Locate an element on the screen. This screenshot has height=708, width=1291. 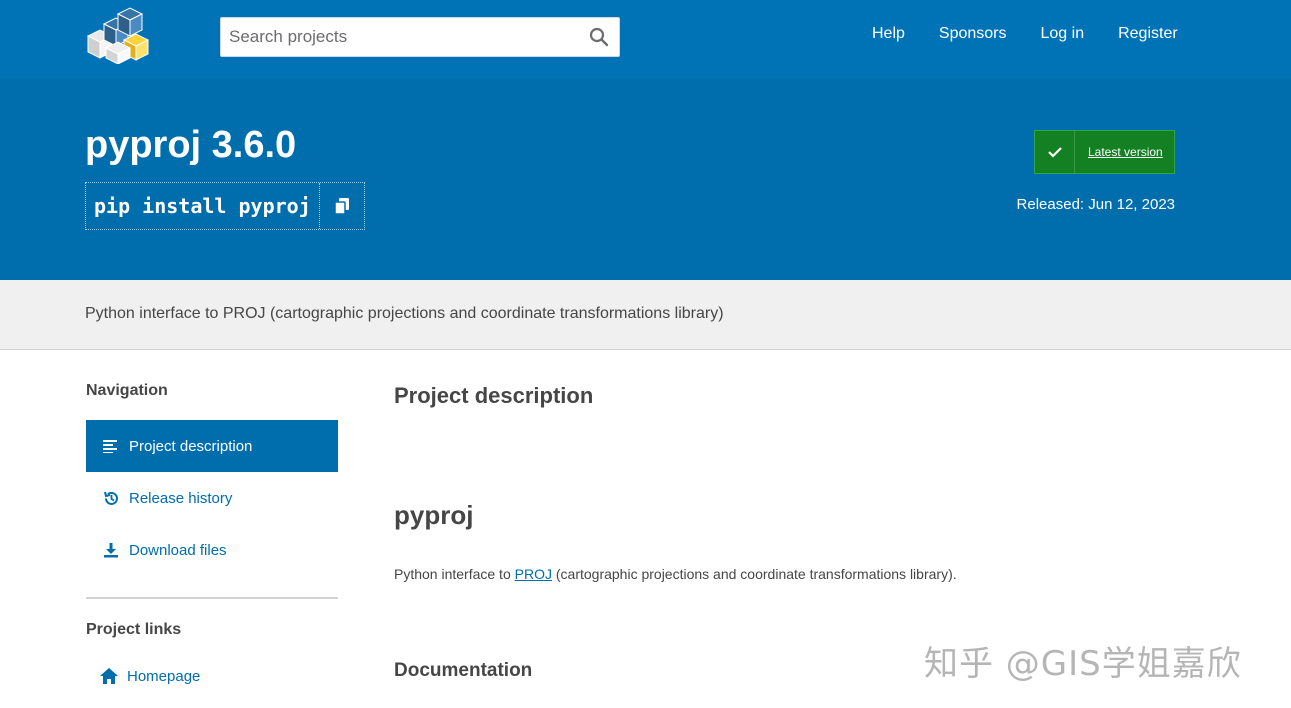
sidebar-item-project-description: Project description is located at coordinates (212, 446).